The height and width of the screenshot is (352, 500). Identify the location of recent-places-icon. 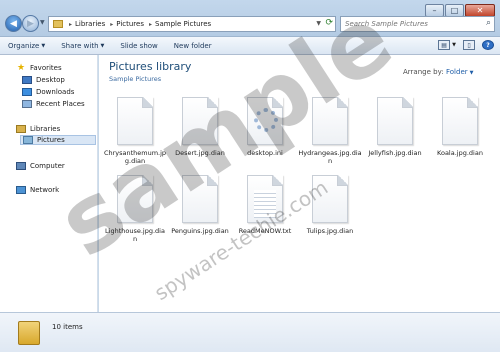
(27, 104).